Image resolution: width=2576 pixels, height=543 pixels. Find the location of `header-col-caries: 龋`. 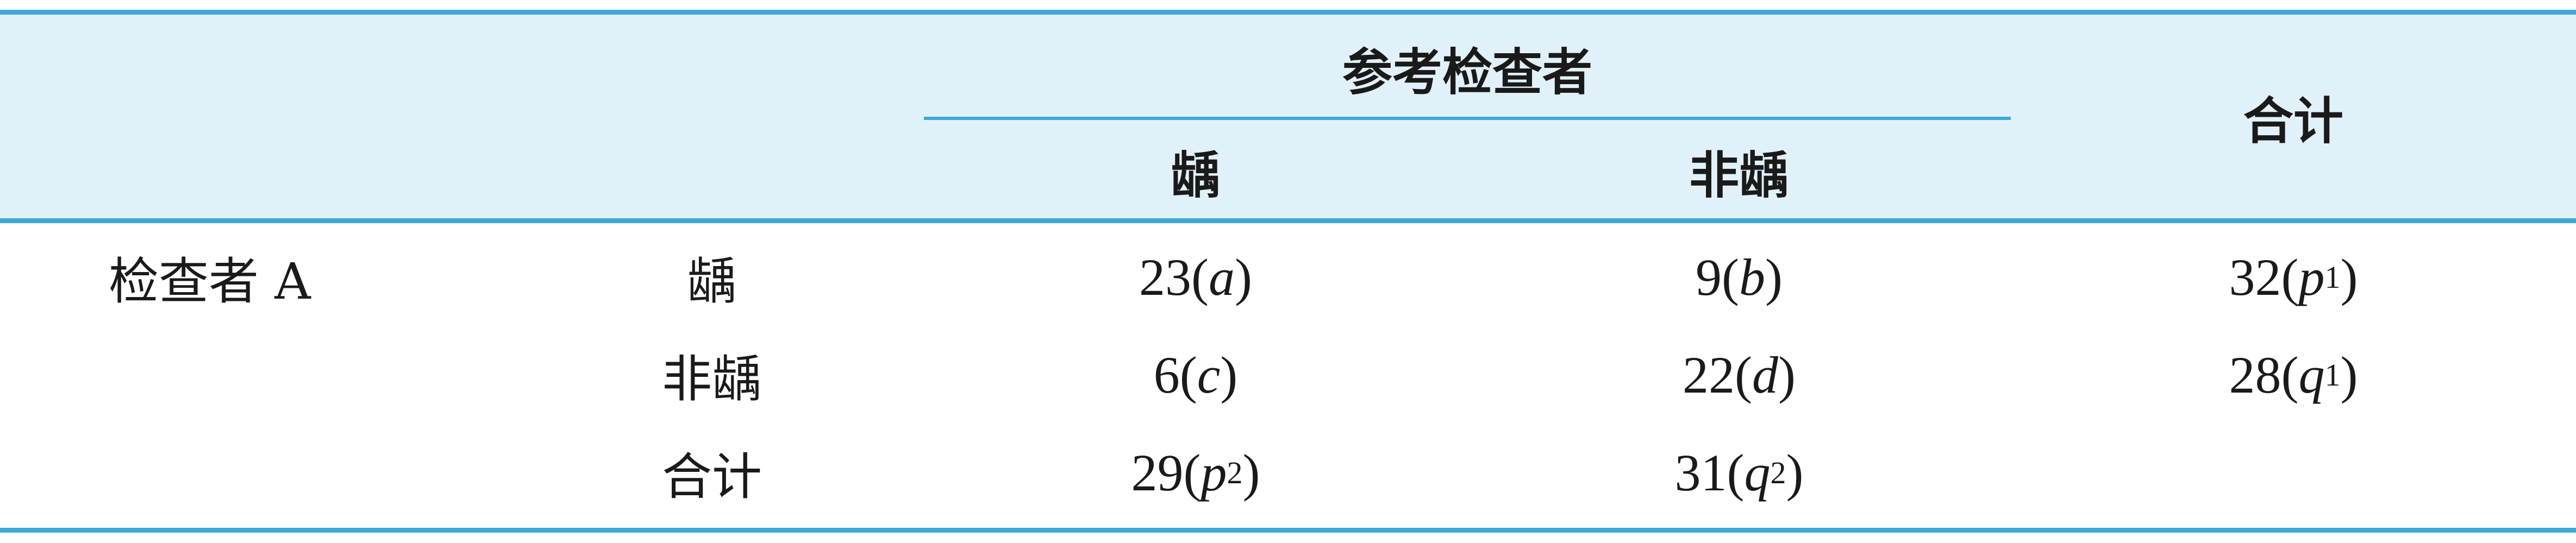

header-col-caries: 龋 is located at coordinates (1195, 175).